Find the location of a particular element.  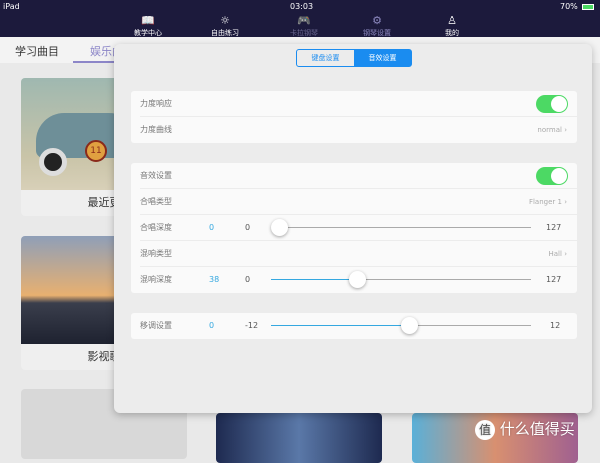

row-label: 混响深度 is located at coordinates (156, 279).